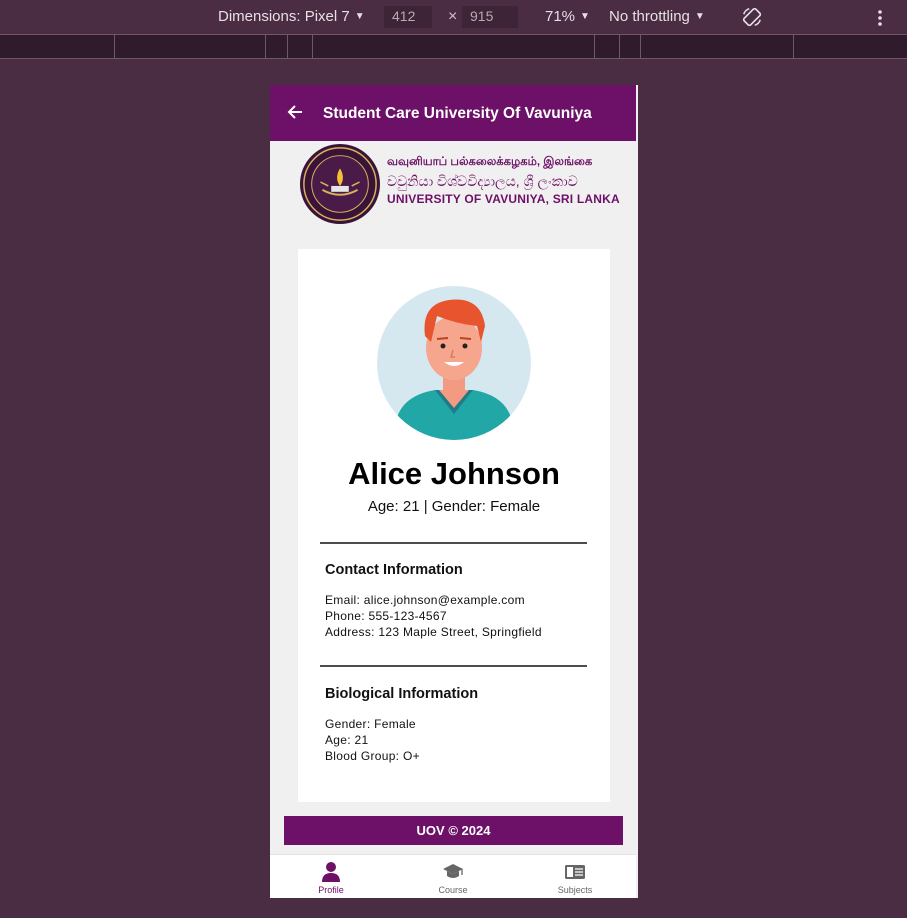 The image size is (907, 918). Describe the element at coordinates (453, 47) in the screenshot. I see `media-query-ruler` at that location.